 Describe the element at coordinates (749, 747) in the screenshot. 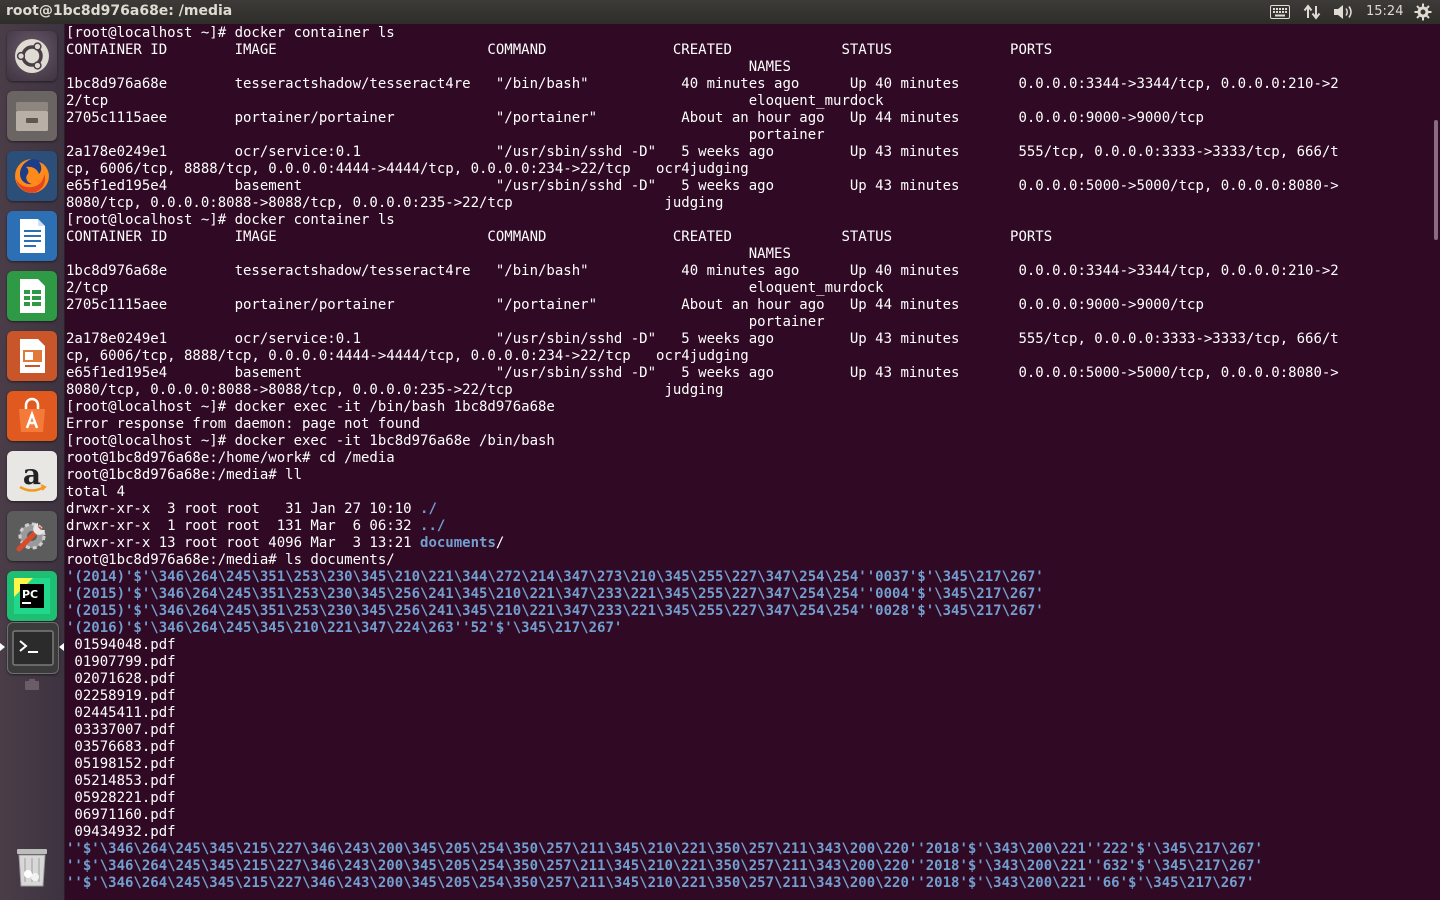

I see `terminal-line: 03576683.pdf` at that location.